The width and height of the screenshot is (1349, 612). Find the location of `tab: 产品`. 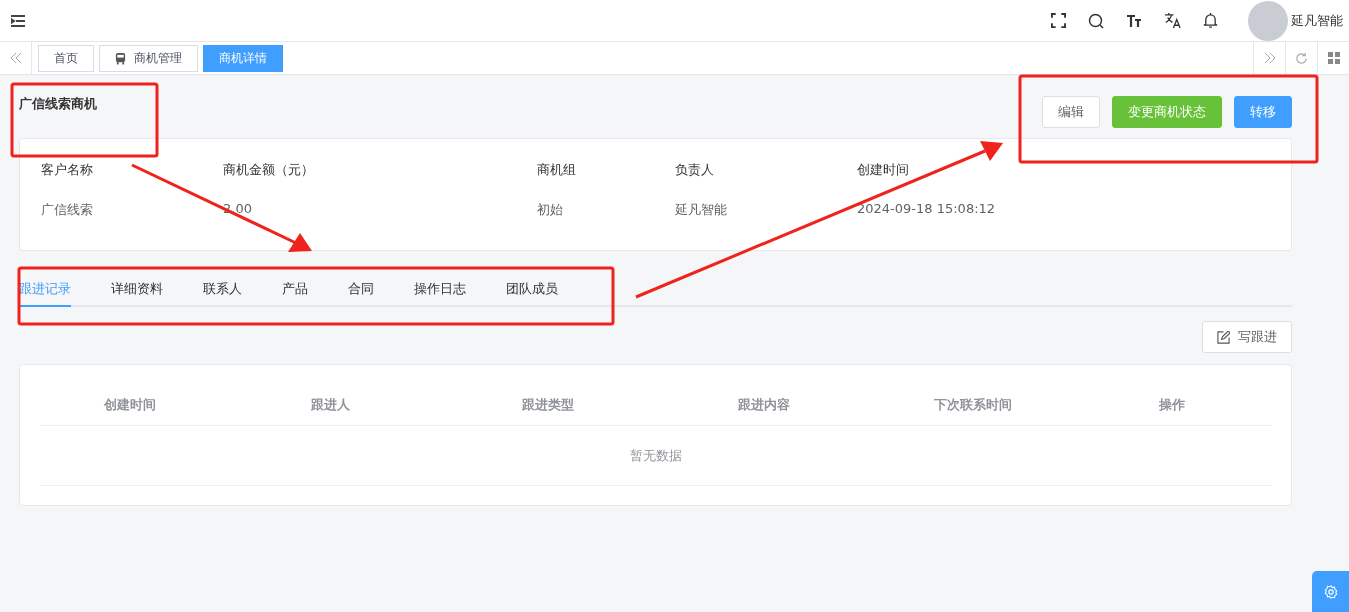

tab: 产品 is located at coordinates (295, 287).